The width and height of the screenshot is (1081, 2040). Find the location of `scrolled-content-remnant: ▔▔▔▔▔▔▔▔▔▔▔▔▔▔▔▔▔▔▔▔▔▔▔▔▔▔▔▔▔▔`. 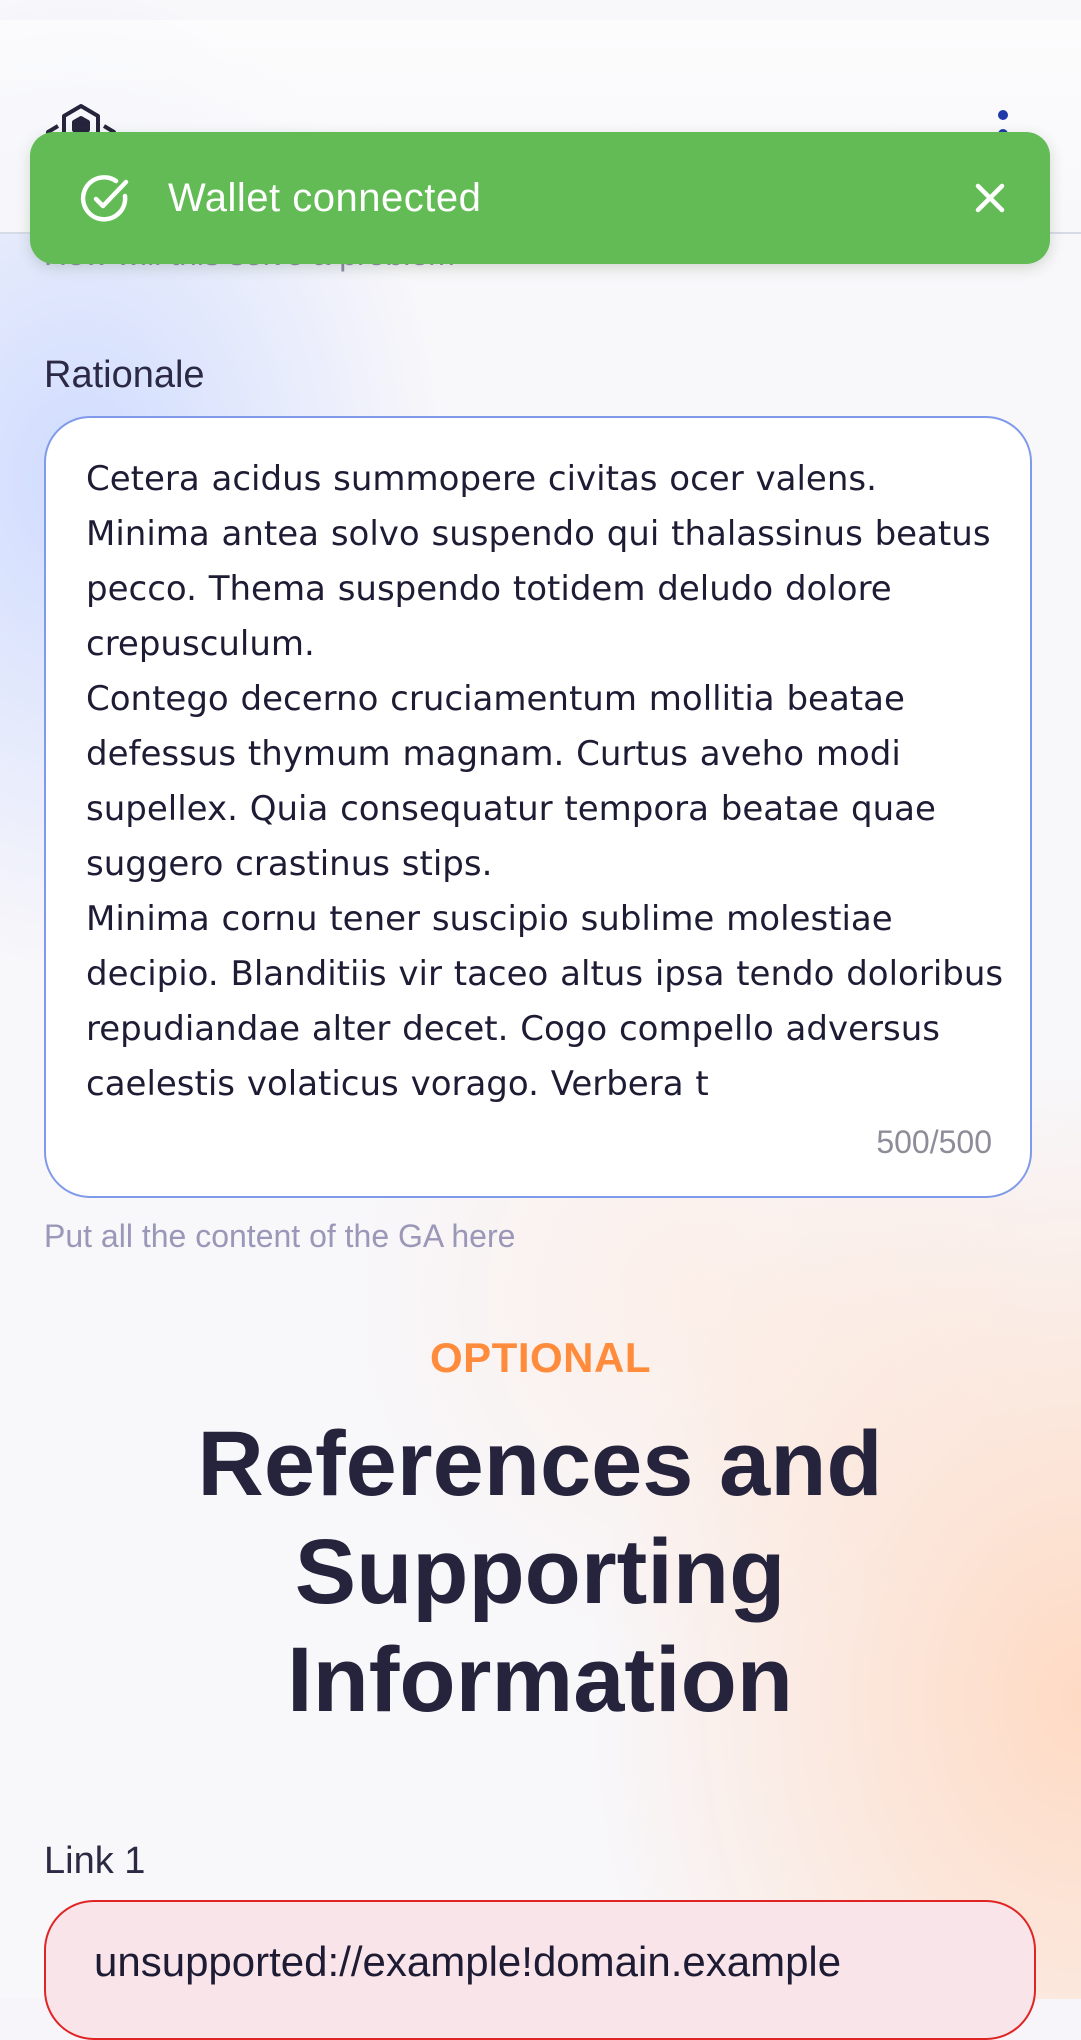

scrolled-content-remnant: ▔▔▔▔▔▔▔▔▔▔▔▔▔▔▔▔▔▔▔▔▔▔▔▔▔▔▔▔▔▔ is located at coordinates (540, 10).